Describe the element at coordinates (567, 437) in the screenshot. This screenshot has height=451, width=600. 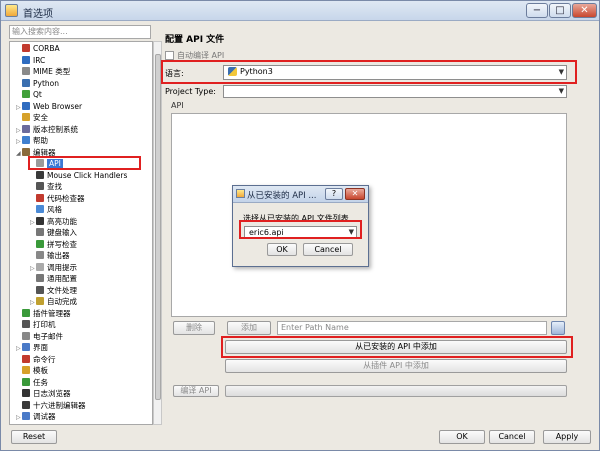
I see `apply-button: Apply` at that location.